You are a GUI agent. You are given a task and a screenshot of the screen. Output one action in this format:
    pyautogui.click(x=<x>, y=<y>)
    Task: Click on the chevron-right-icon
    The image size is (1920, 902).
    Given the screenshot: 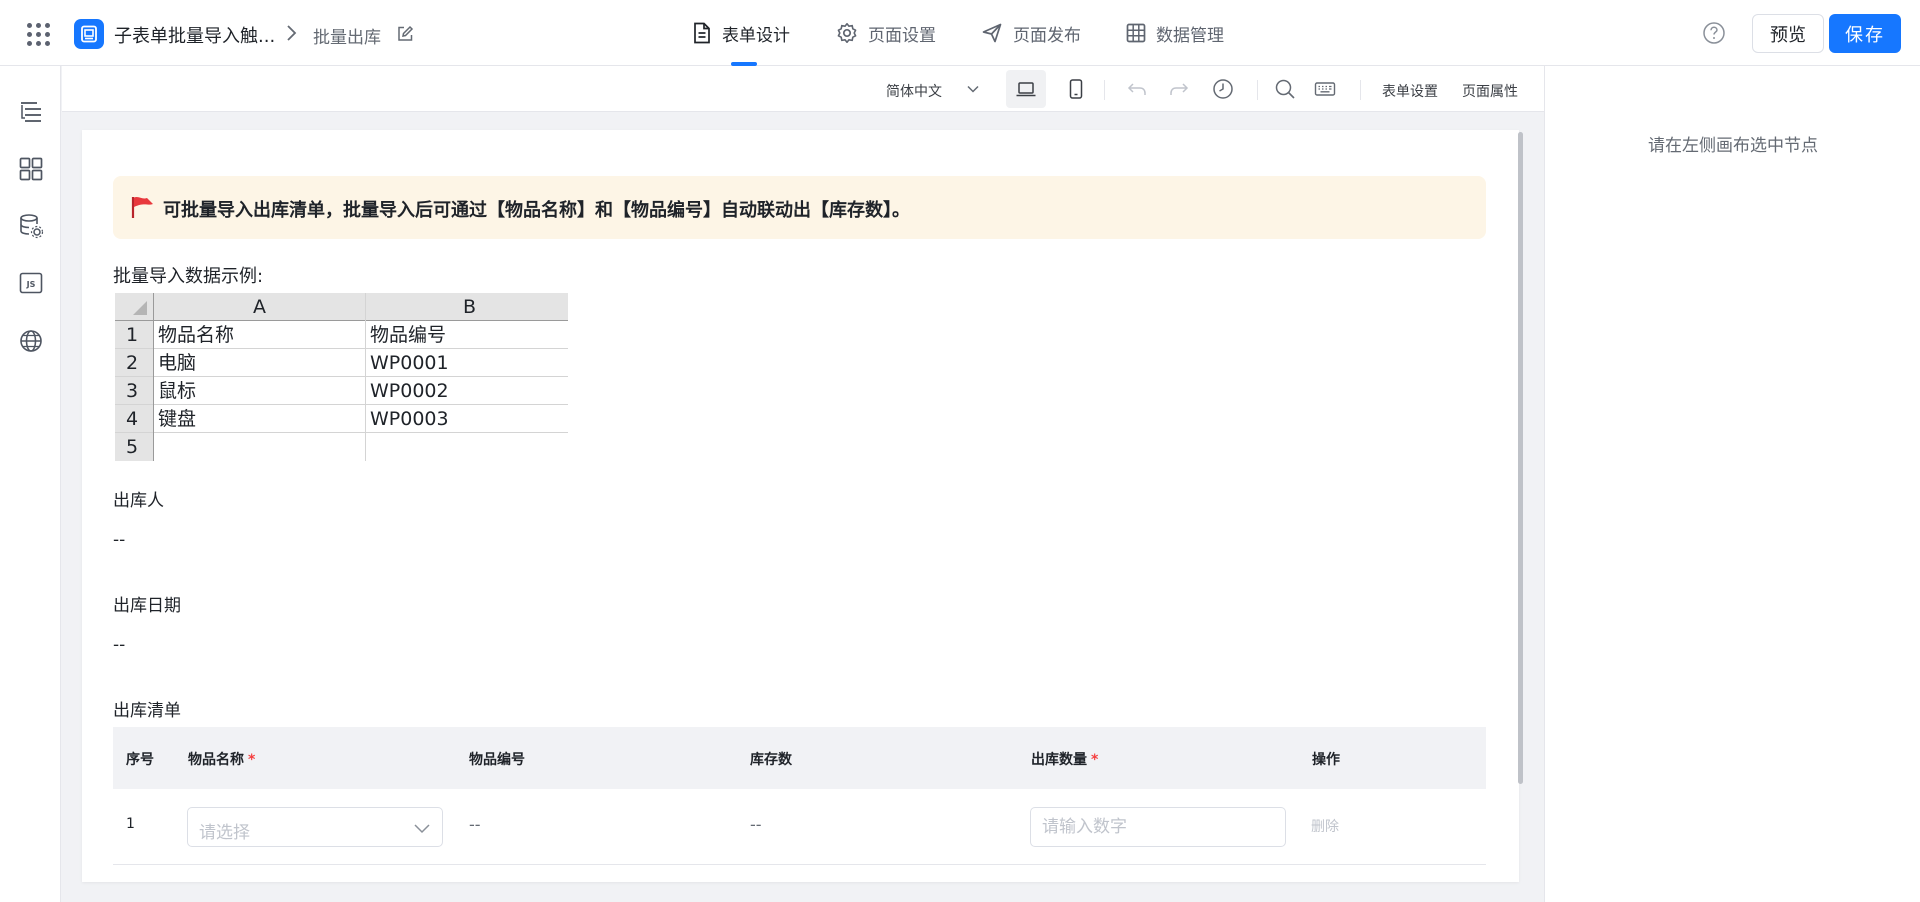 What is the action you would take?
    pyautogui.click(x=292, y=33)
    